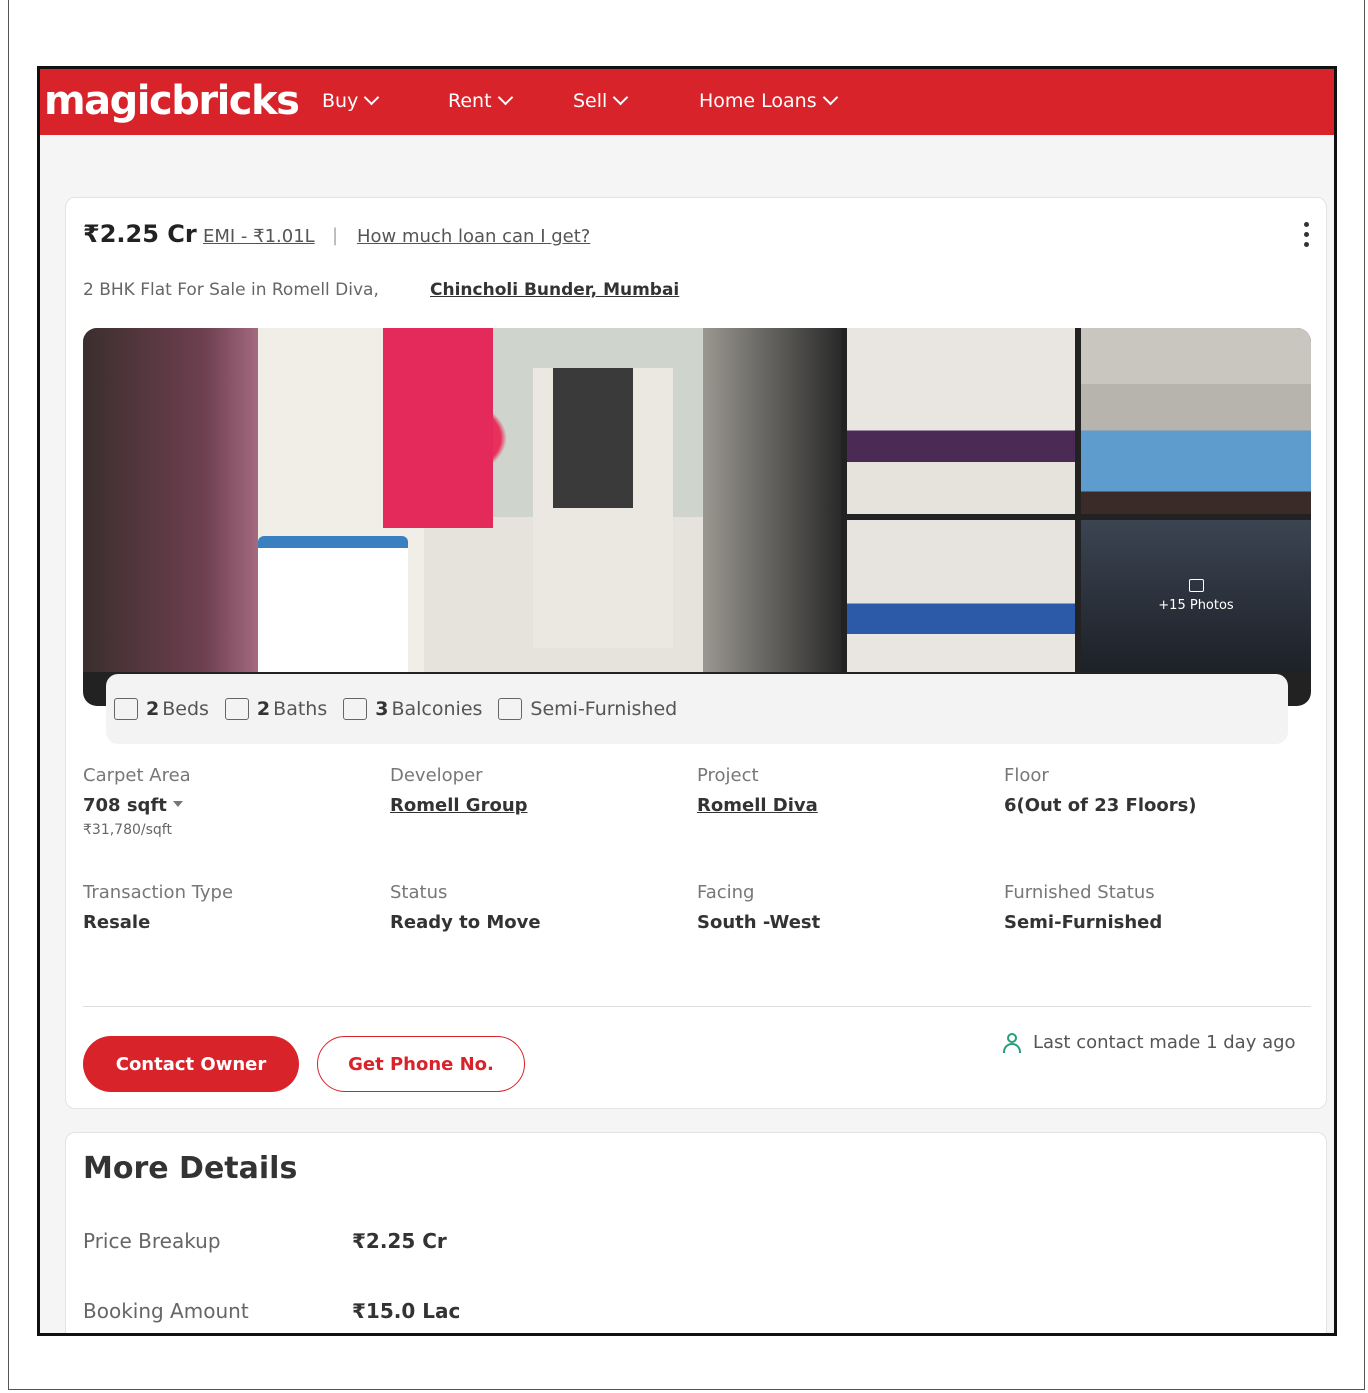  What do you see at coordinates (1149, 791) in the screenshot?
I see `detail-floor: Floor 6(Out of 23 Floors)` at bounding box center [1149, 791].